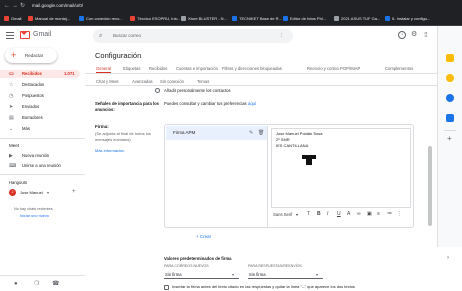 Image resolution: width=462 pixels, height=291 pixels. Describe the element at coordinates (197, 68) in the screenshot. I see `settings-tab: Cuentas e importación` at that location.